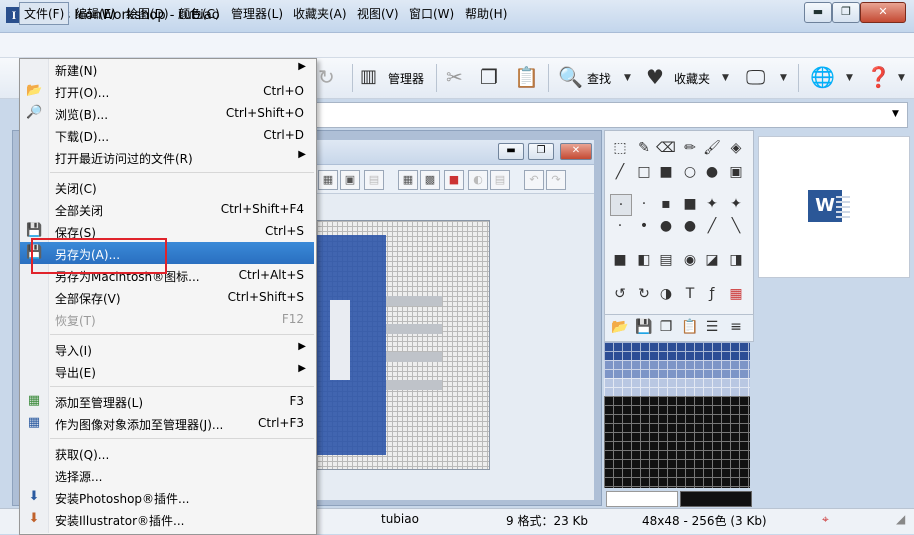 The image size is (914, 535). Describe the element at coordinates (534, 180) in the screenshot. I see `undo-icon: ↶` at that location.